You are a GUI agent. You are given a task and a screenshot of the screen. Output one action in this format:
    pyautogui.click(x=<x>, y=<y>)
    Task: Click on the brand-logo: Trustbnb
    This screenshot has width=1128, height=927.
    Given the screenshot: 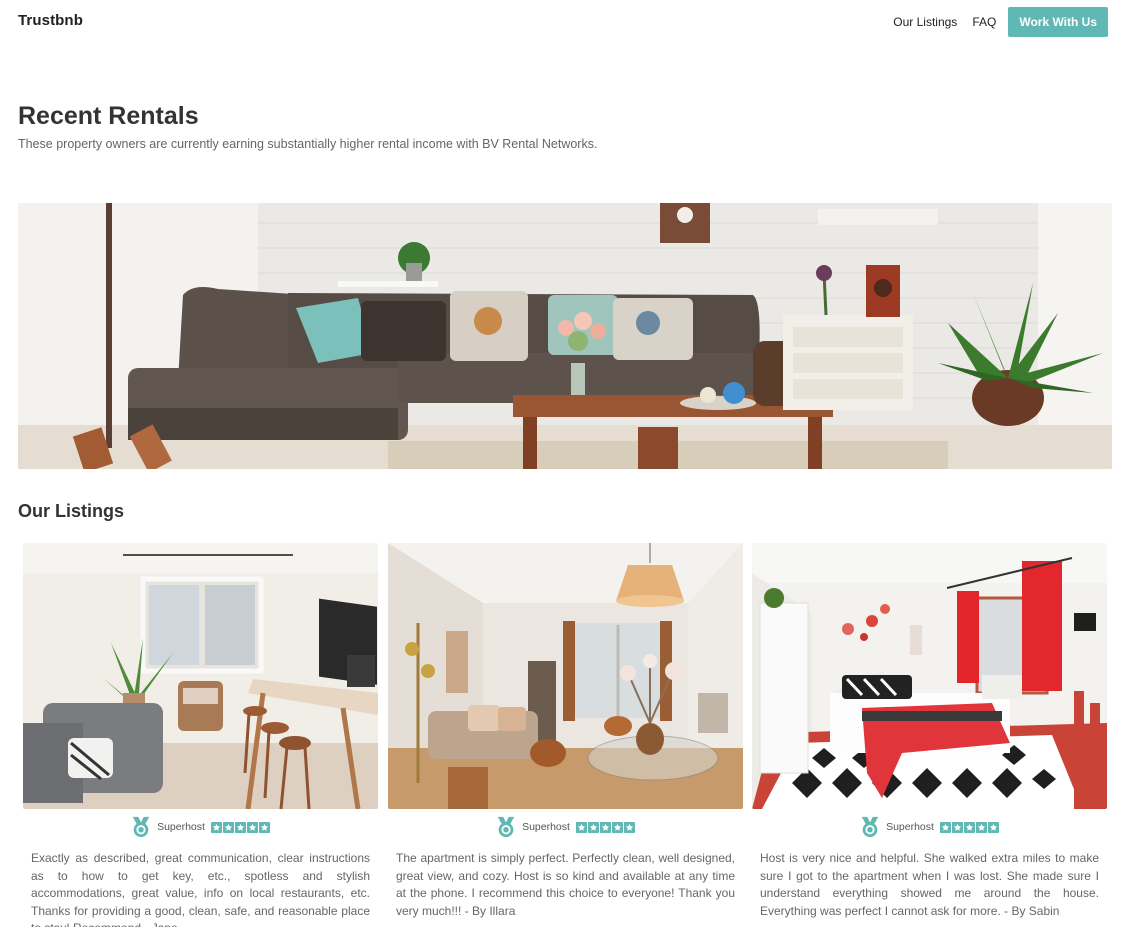 What is the action you would take?
    pyautogui.click(x=50, y=20)
    